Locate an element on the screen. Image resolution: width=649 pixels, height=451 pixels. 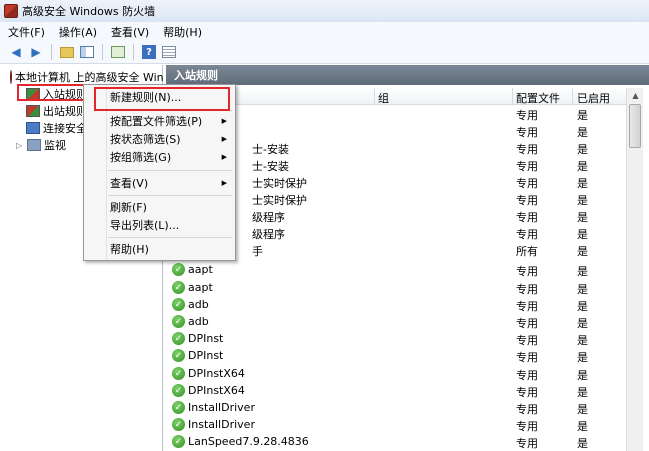
highlight-box-inbound-rules is located at coordinates (53, 92).